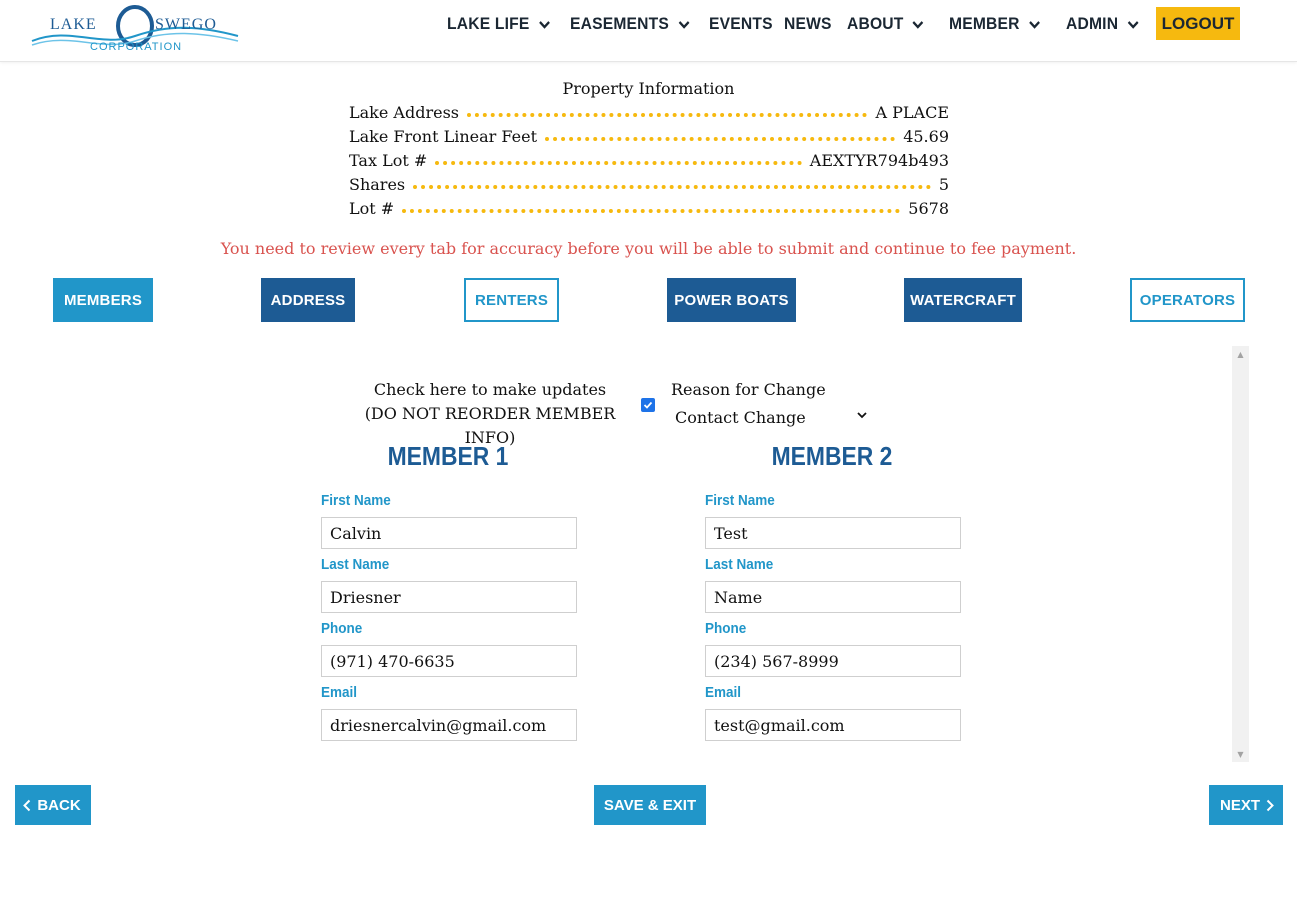  What do you see at coordinates (1187, 300) in the screenshot?
I see `tab-operators: OPERATORS` at bounding box center [1187, 300].